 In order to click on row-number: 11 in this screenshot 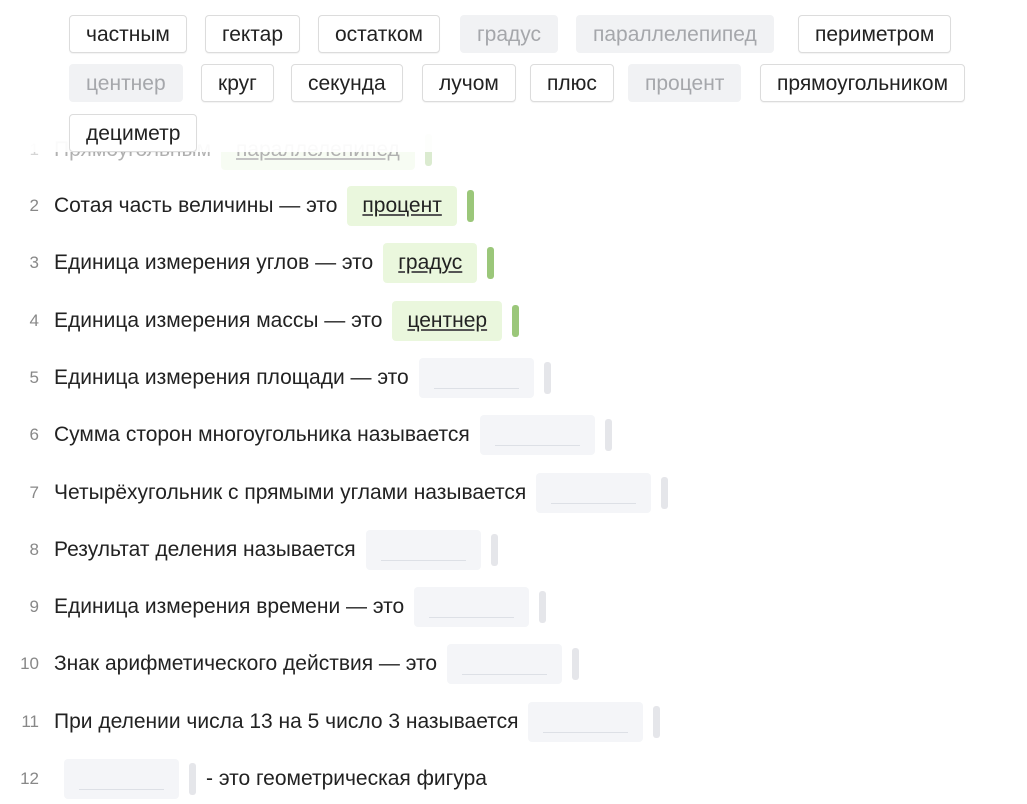, I will do `click(30, 721)`.